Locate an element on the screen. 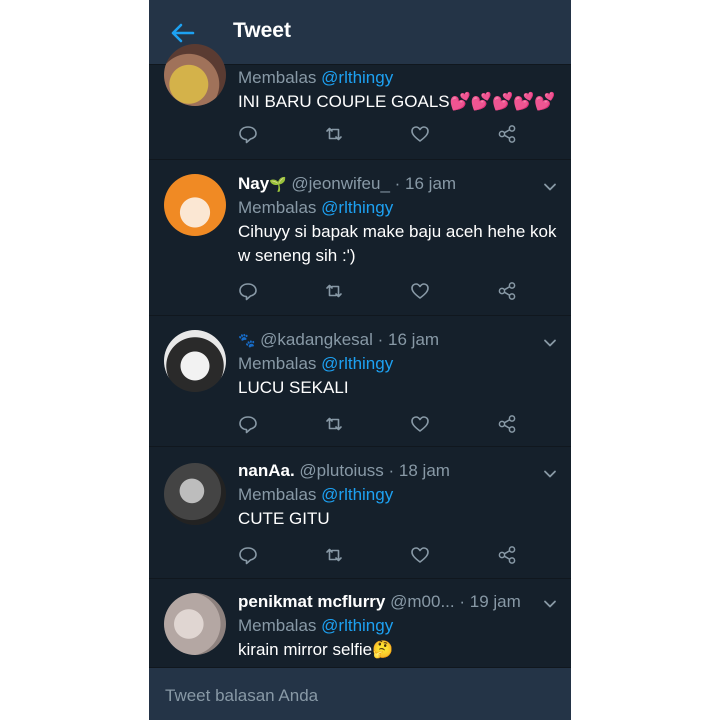 The image size is (720, 720). tweet-text: INI BARU COUPLE GOALS💕💕💕💕💕 is located at coordinates (397, 101).